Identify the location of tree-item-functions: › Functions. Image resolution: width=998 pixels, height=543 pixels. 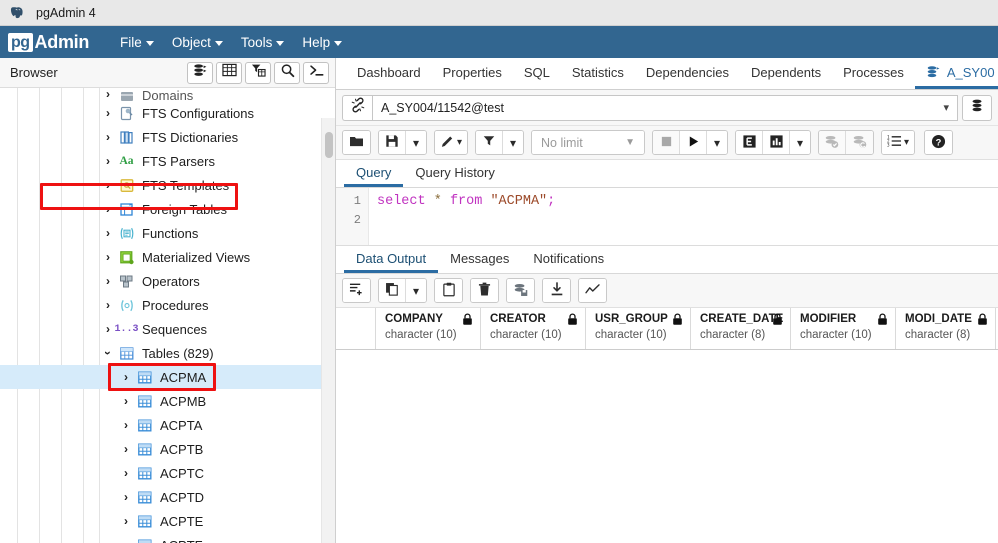
(167, 233).